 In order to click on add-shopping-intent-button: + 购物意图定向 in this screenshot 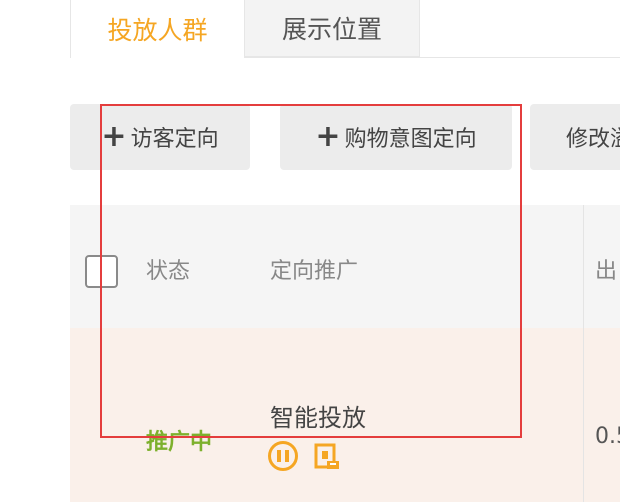, I will do `click(396, 137)`.